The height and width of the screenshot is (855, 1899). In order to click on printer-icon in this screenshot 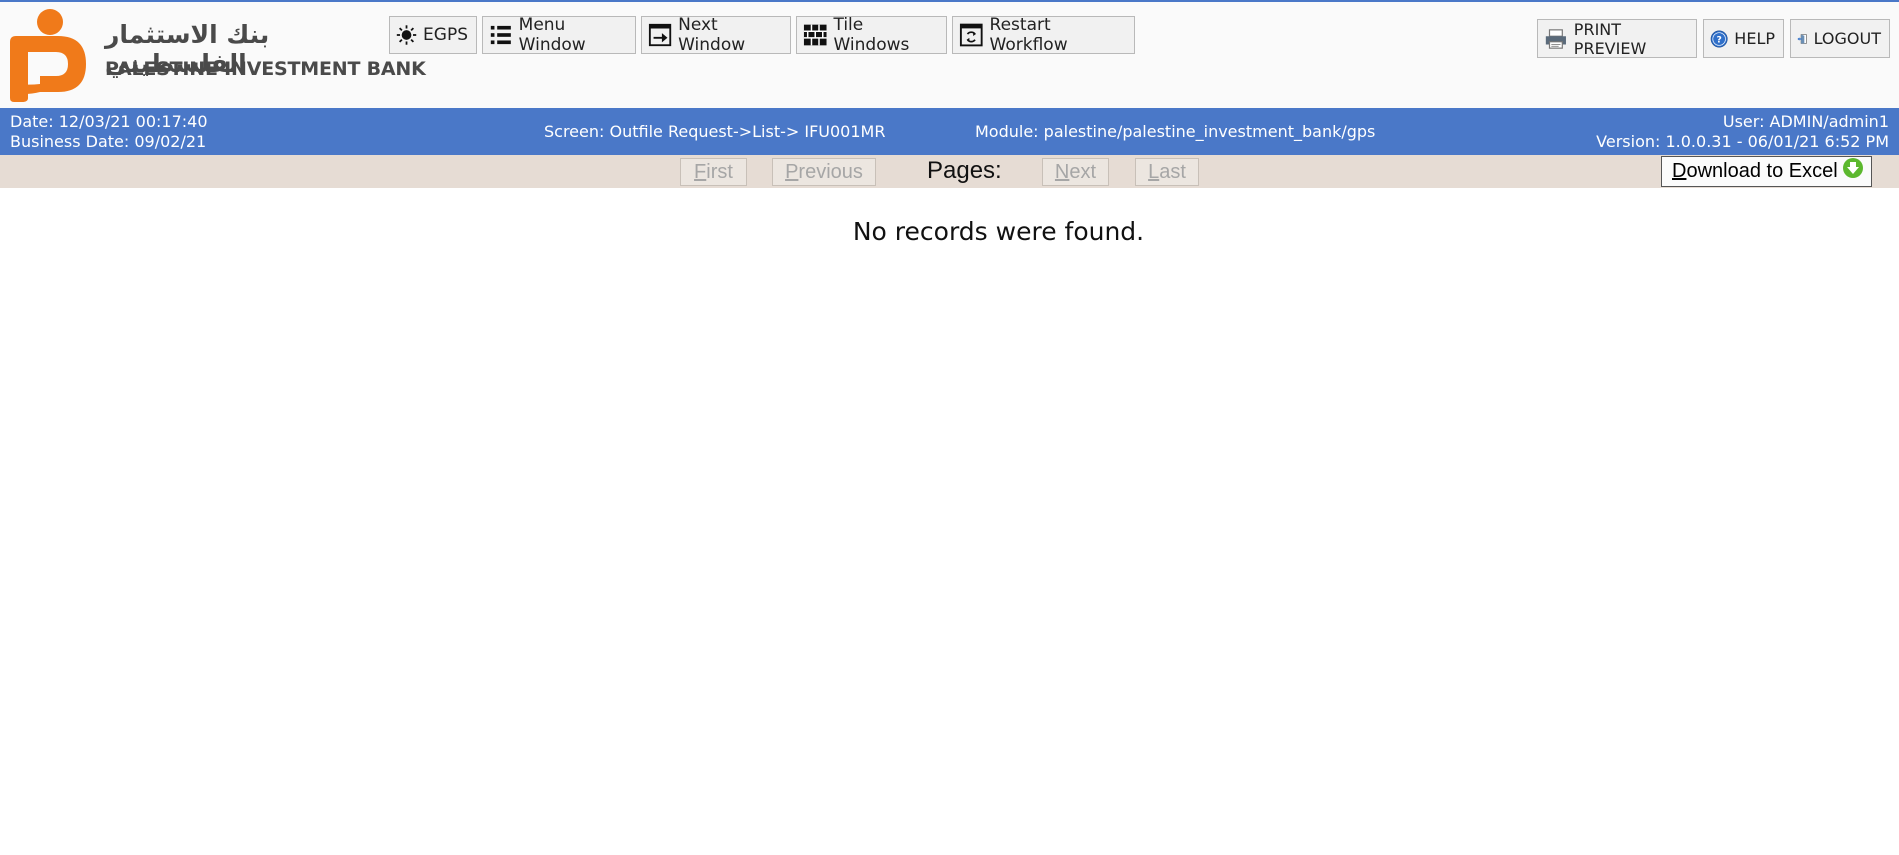, I will do `click(1555, 38)`.